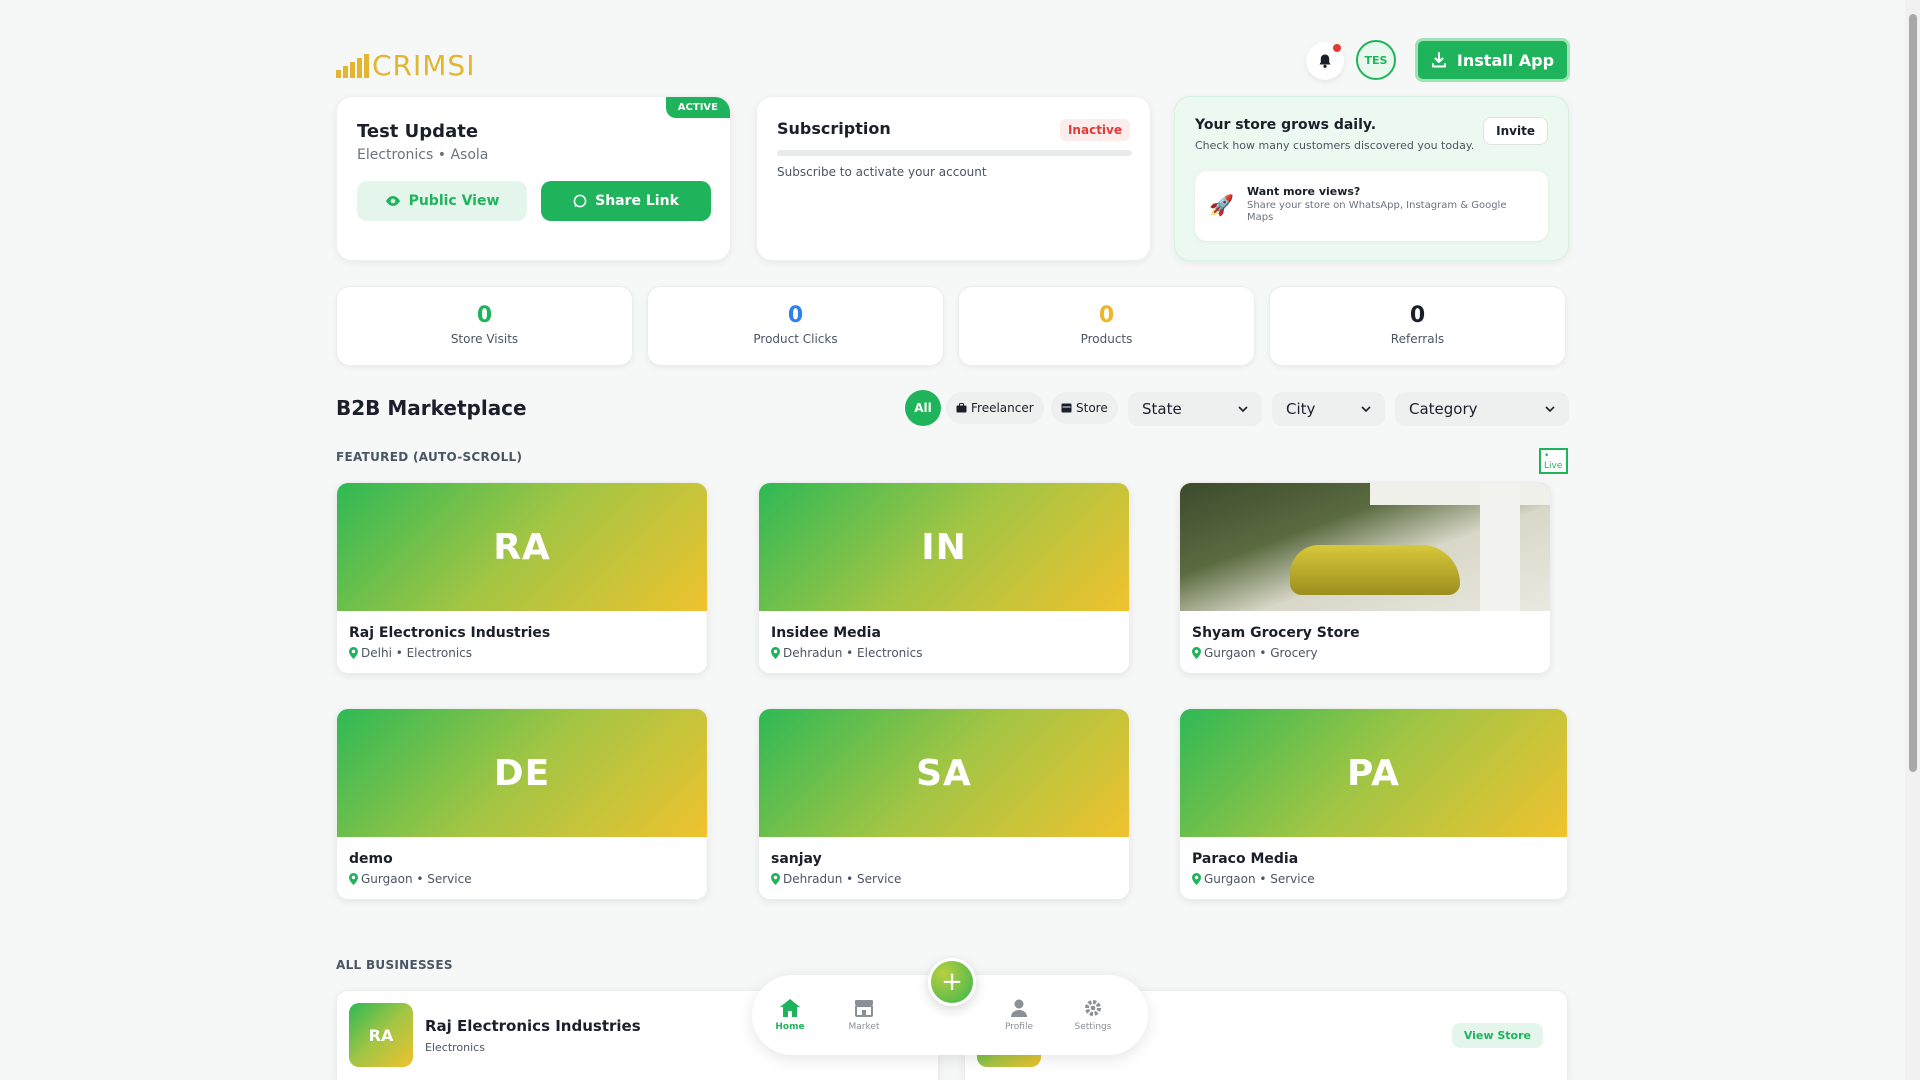 The image size is (1920, 1080). I want to click on briefcase-icon, so click(961, 408).